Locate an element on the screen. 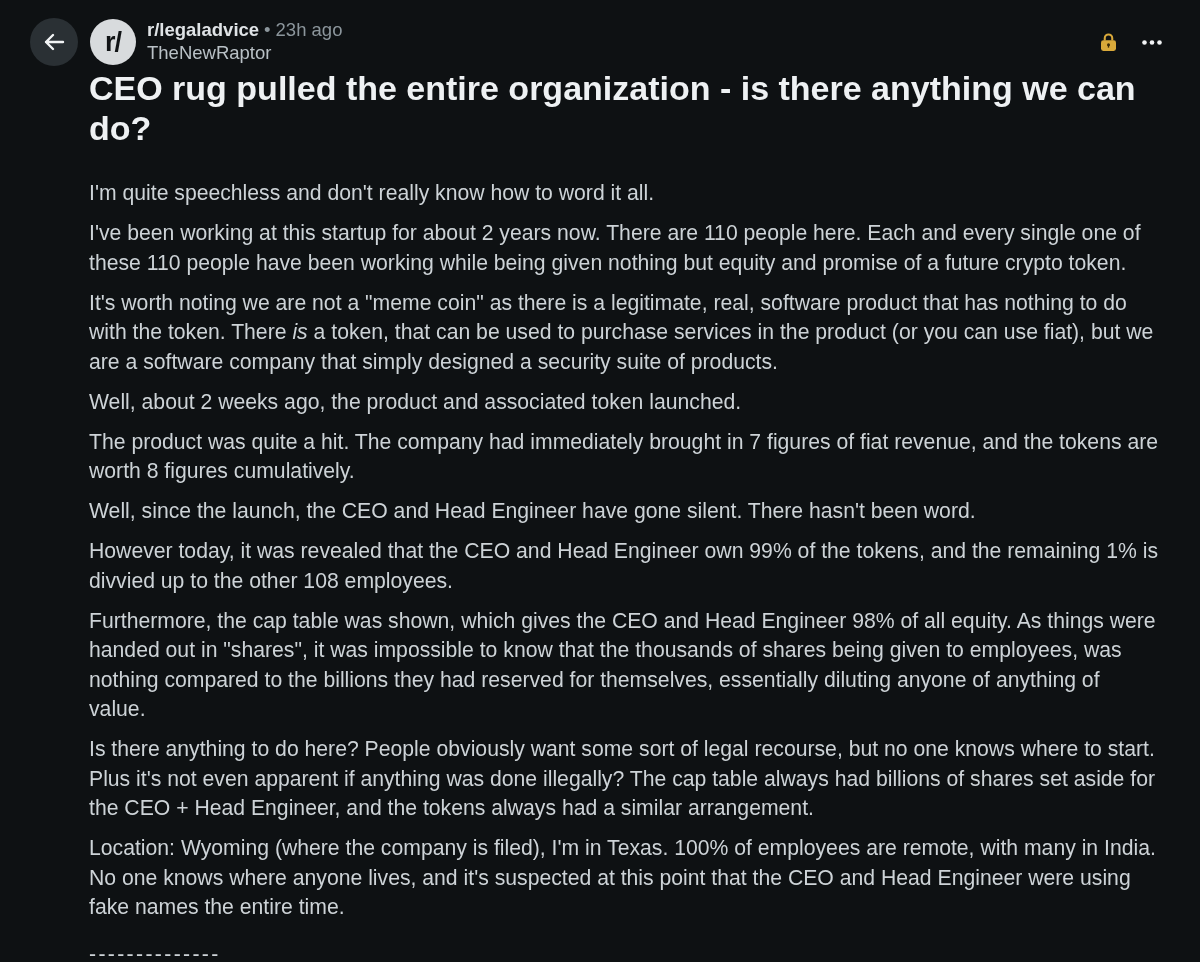 The image size is (1200, 962). post-title: CEO rug pulled the entire organization - is there anything we can do? is located at coordinates (613, 108).